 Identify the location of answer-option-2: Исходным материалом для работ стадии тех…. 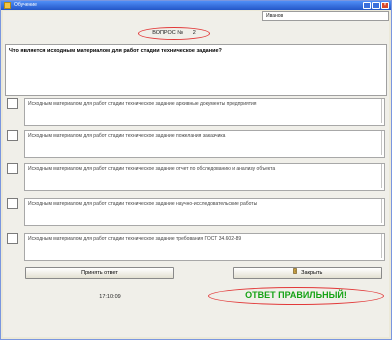
(196, 144).